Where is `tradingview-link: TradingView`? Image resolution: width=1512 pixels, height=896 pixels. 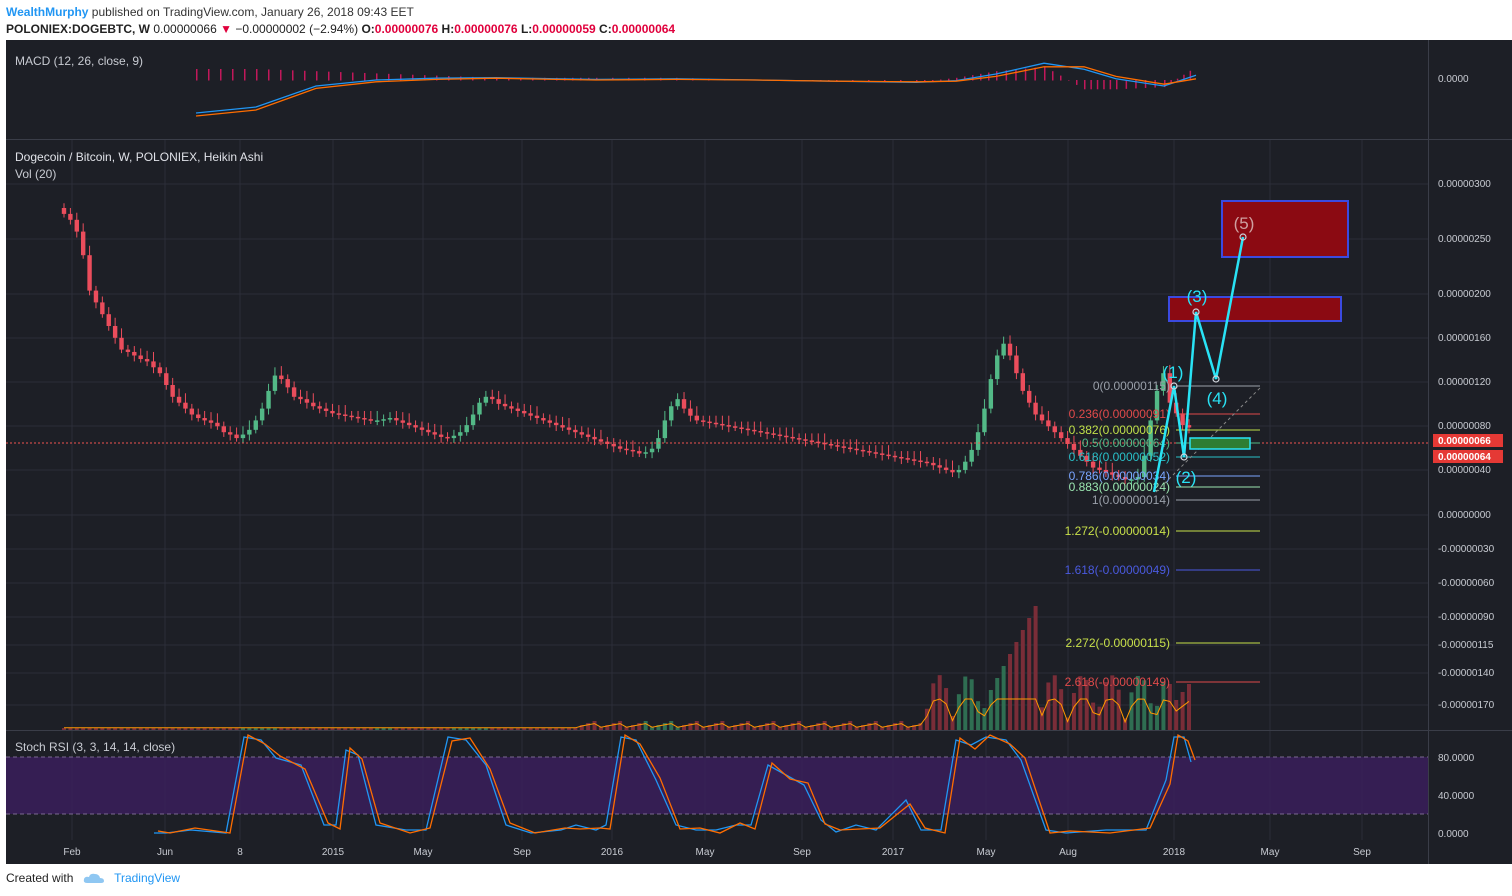 tradingview-link: TradingView is located at coordinates (147, 878).